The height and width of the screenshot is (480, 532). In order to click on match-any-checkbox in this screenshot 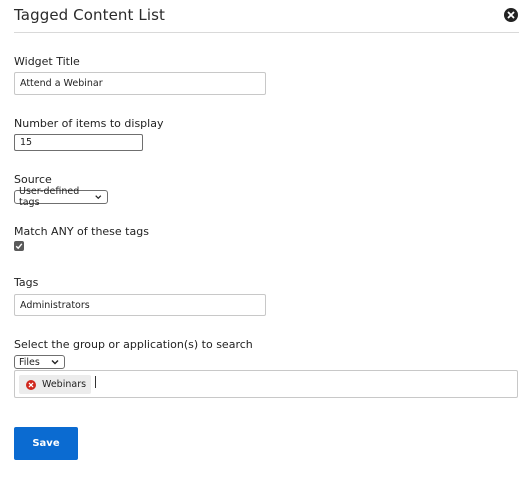, I will do `click(19, 246)`.